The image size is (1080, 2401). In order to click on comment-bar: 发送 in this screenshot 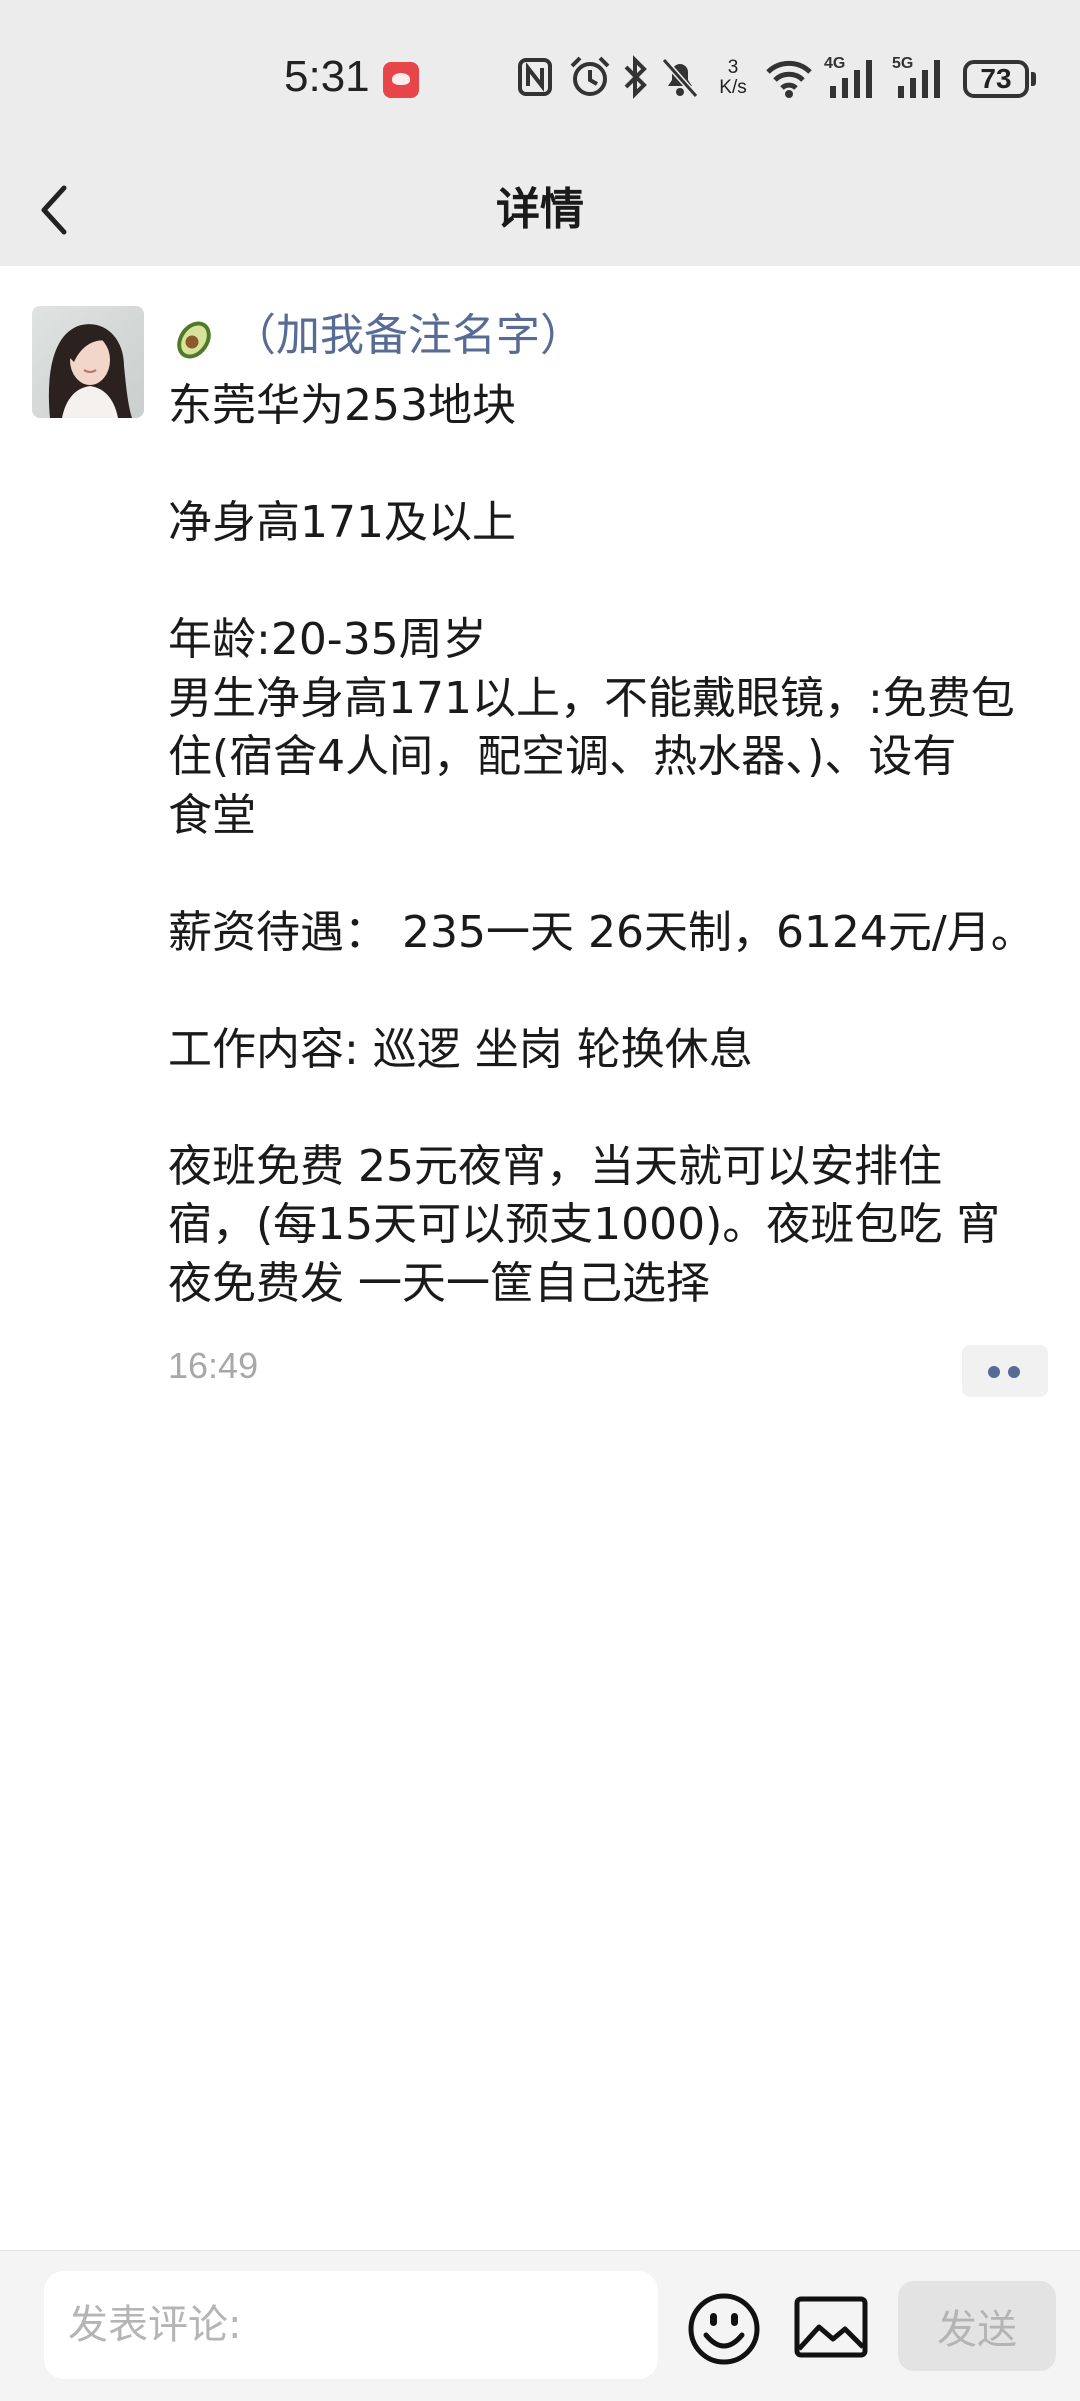, I will do `click(540, 2325)`.